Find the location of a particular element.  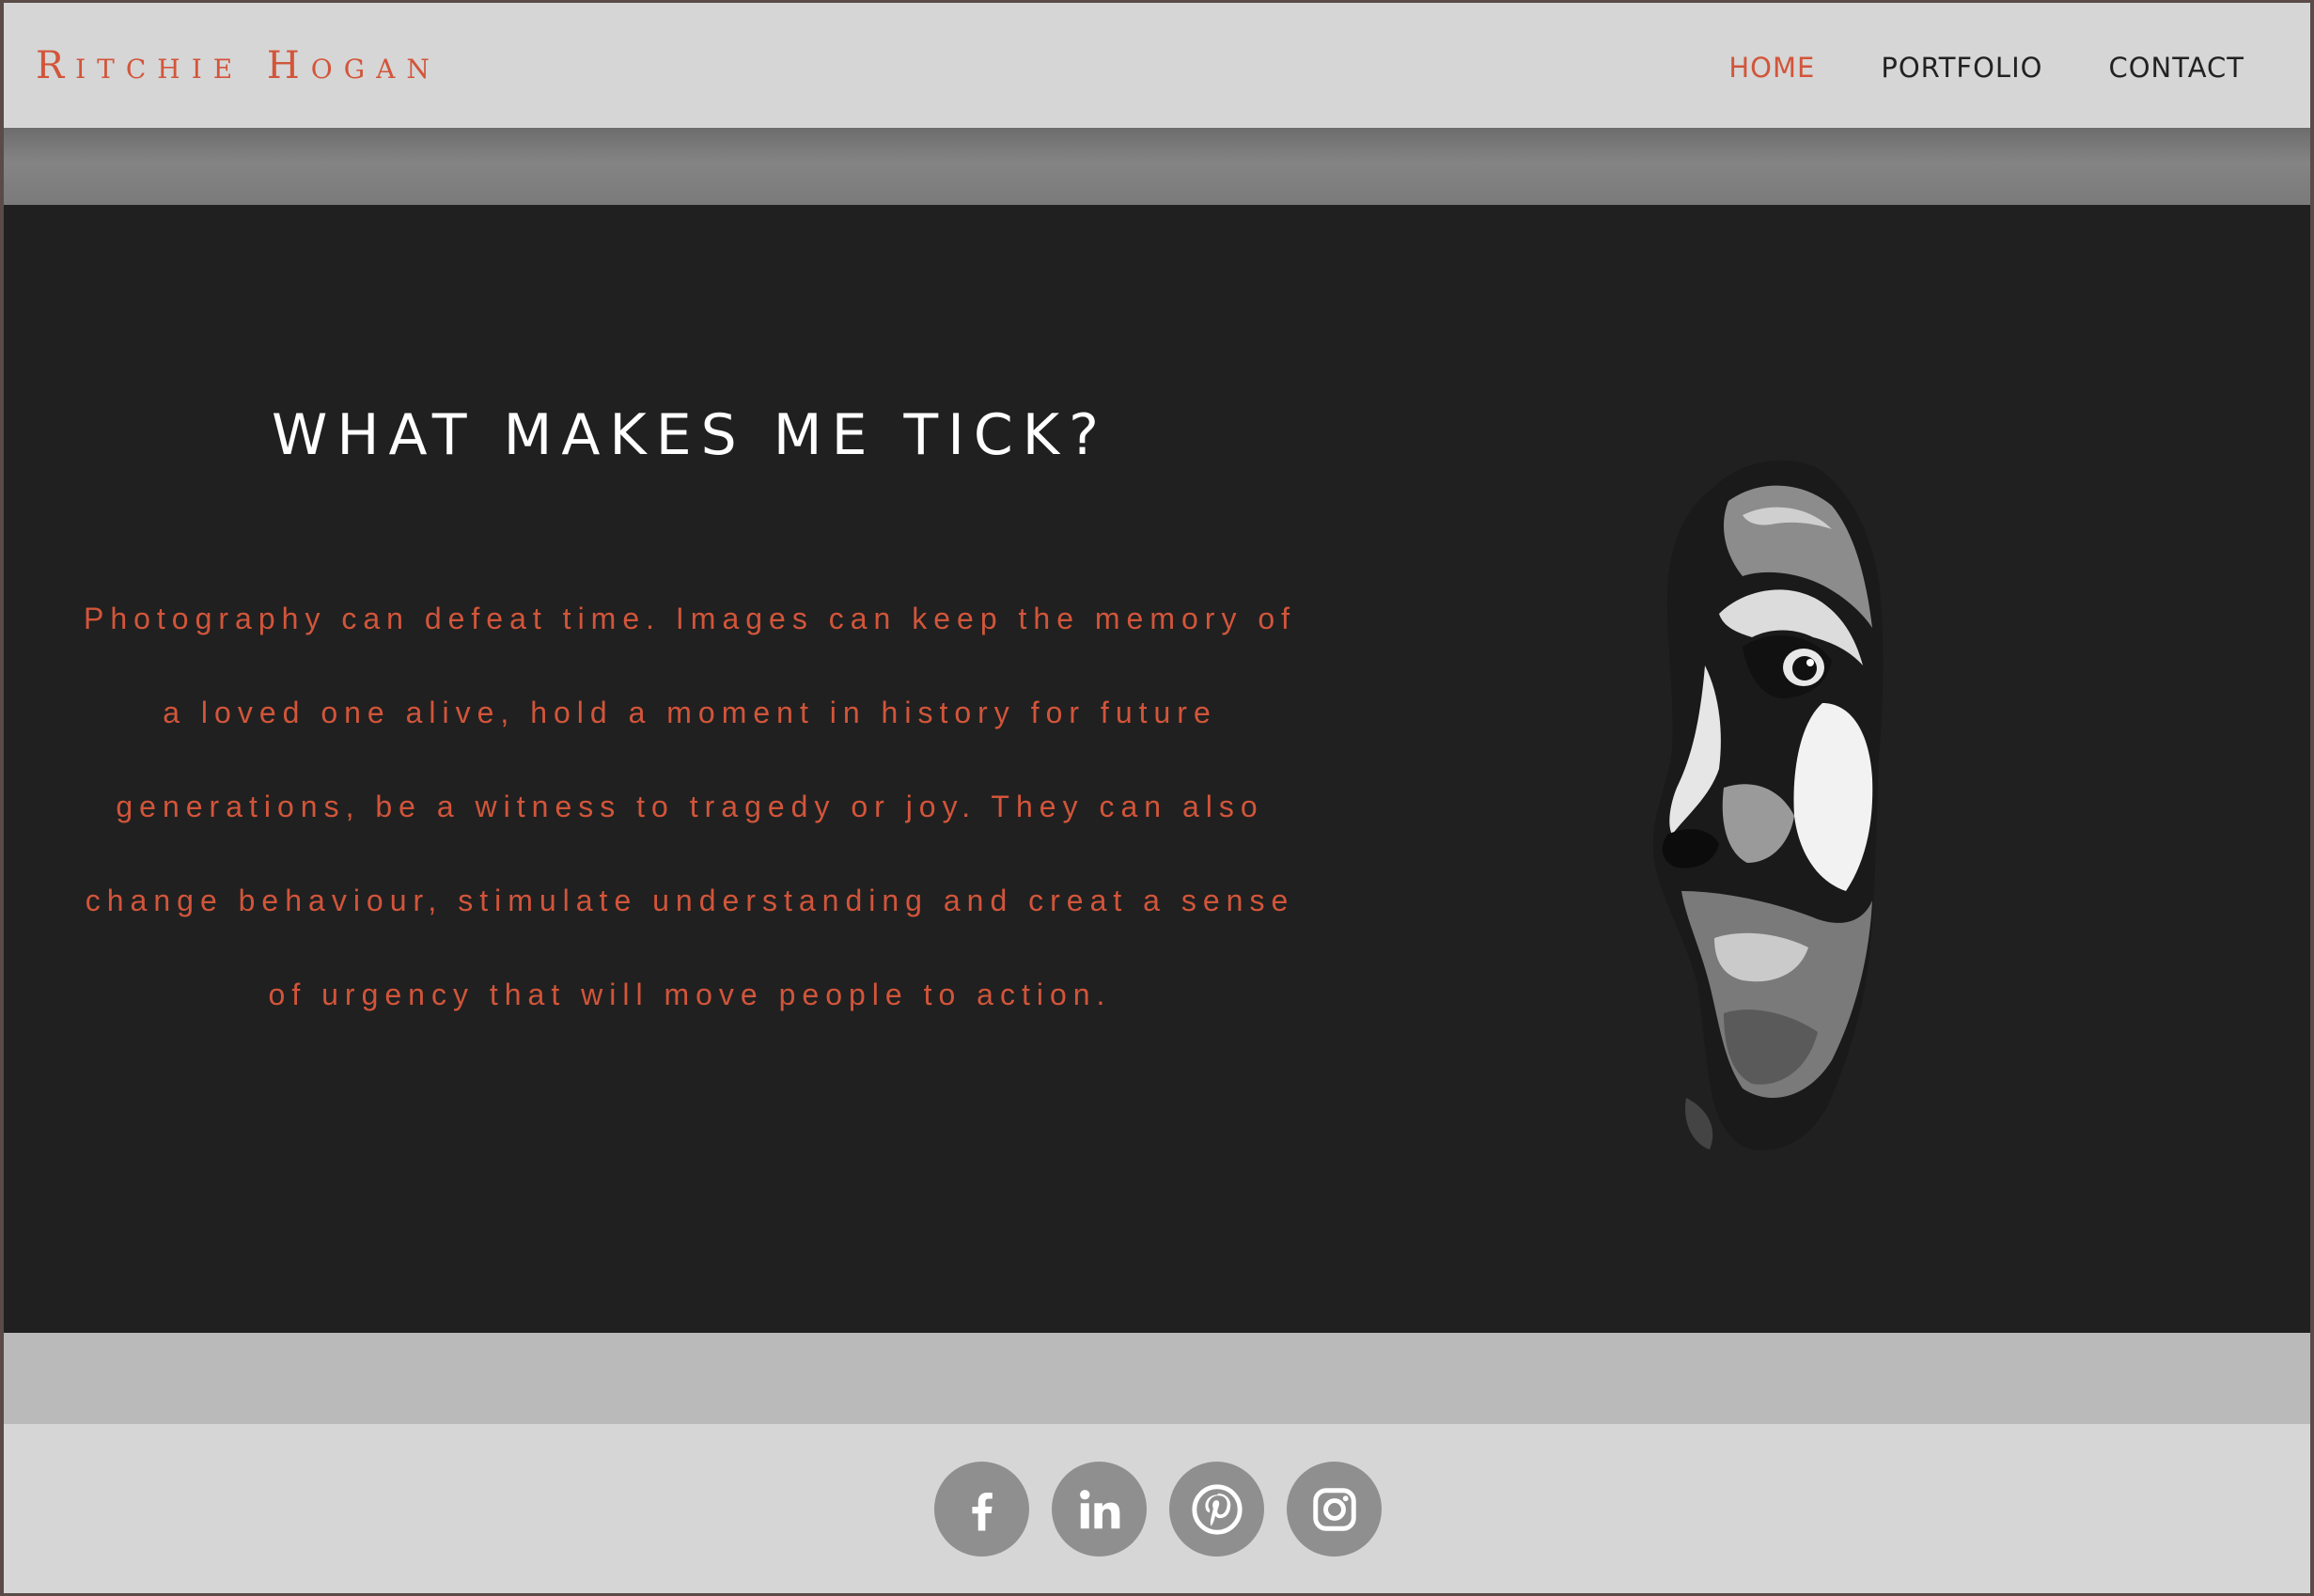

footer-banner-strip is located at coordinates (1157, 1378).